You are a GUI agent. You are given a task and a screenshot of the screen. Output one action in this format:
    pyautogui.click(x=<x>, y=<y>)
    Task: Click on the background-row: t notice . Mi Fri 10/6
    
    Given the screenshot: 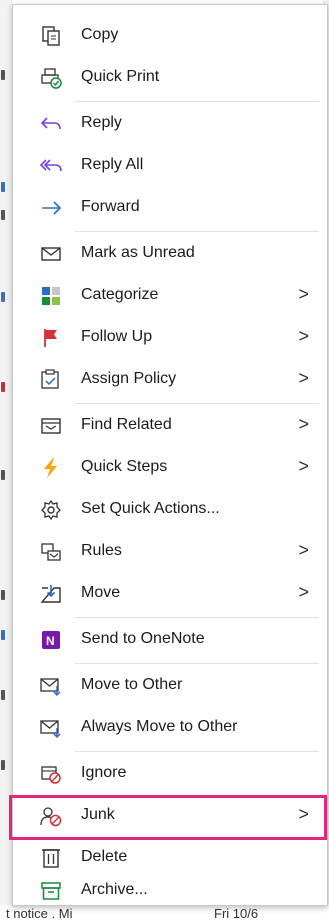 What is the action you would take?
    pyautogui.click(x=164, y=913)
    